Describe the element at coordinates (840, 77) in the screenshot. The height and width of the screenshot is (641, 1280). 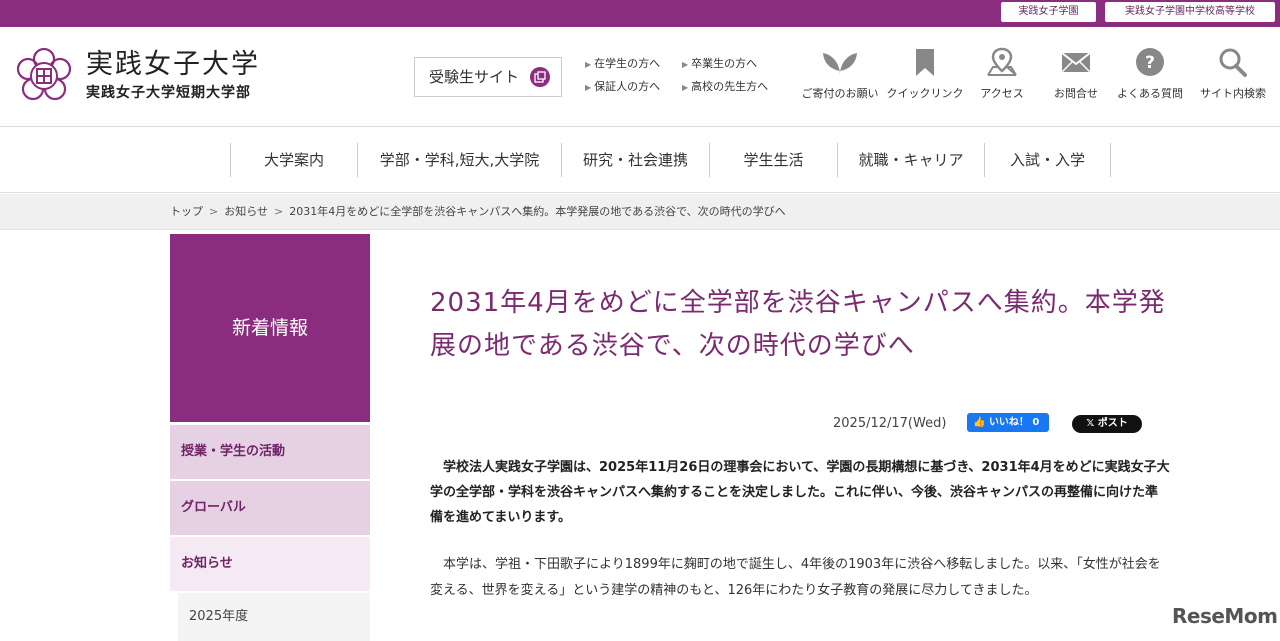
I see `donation-link: ご寄付のお願い` at that location.